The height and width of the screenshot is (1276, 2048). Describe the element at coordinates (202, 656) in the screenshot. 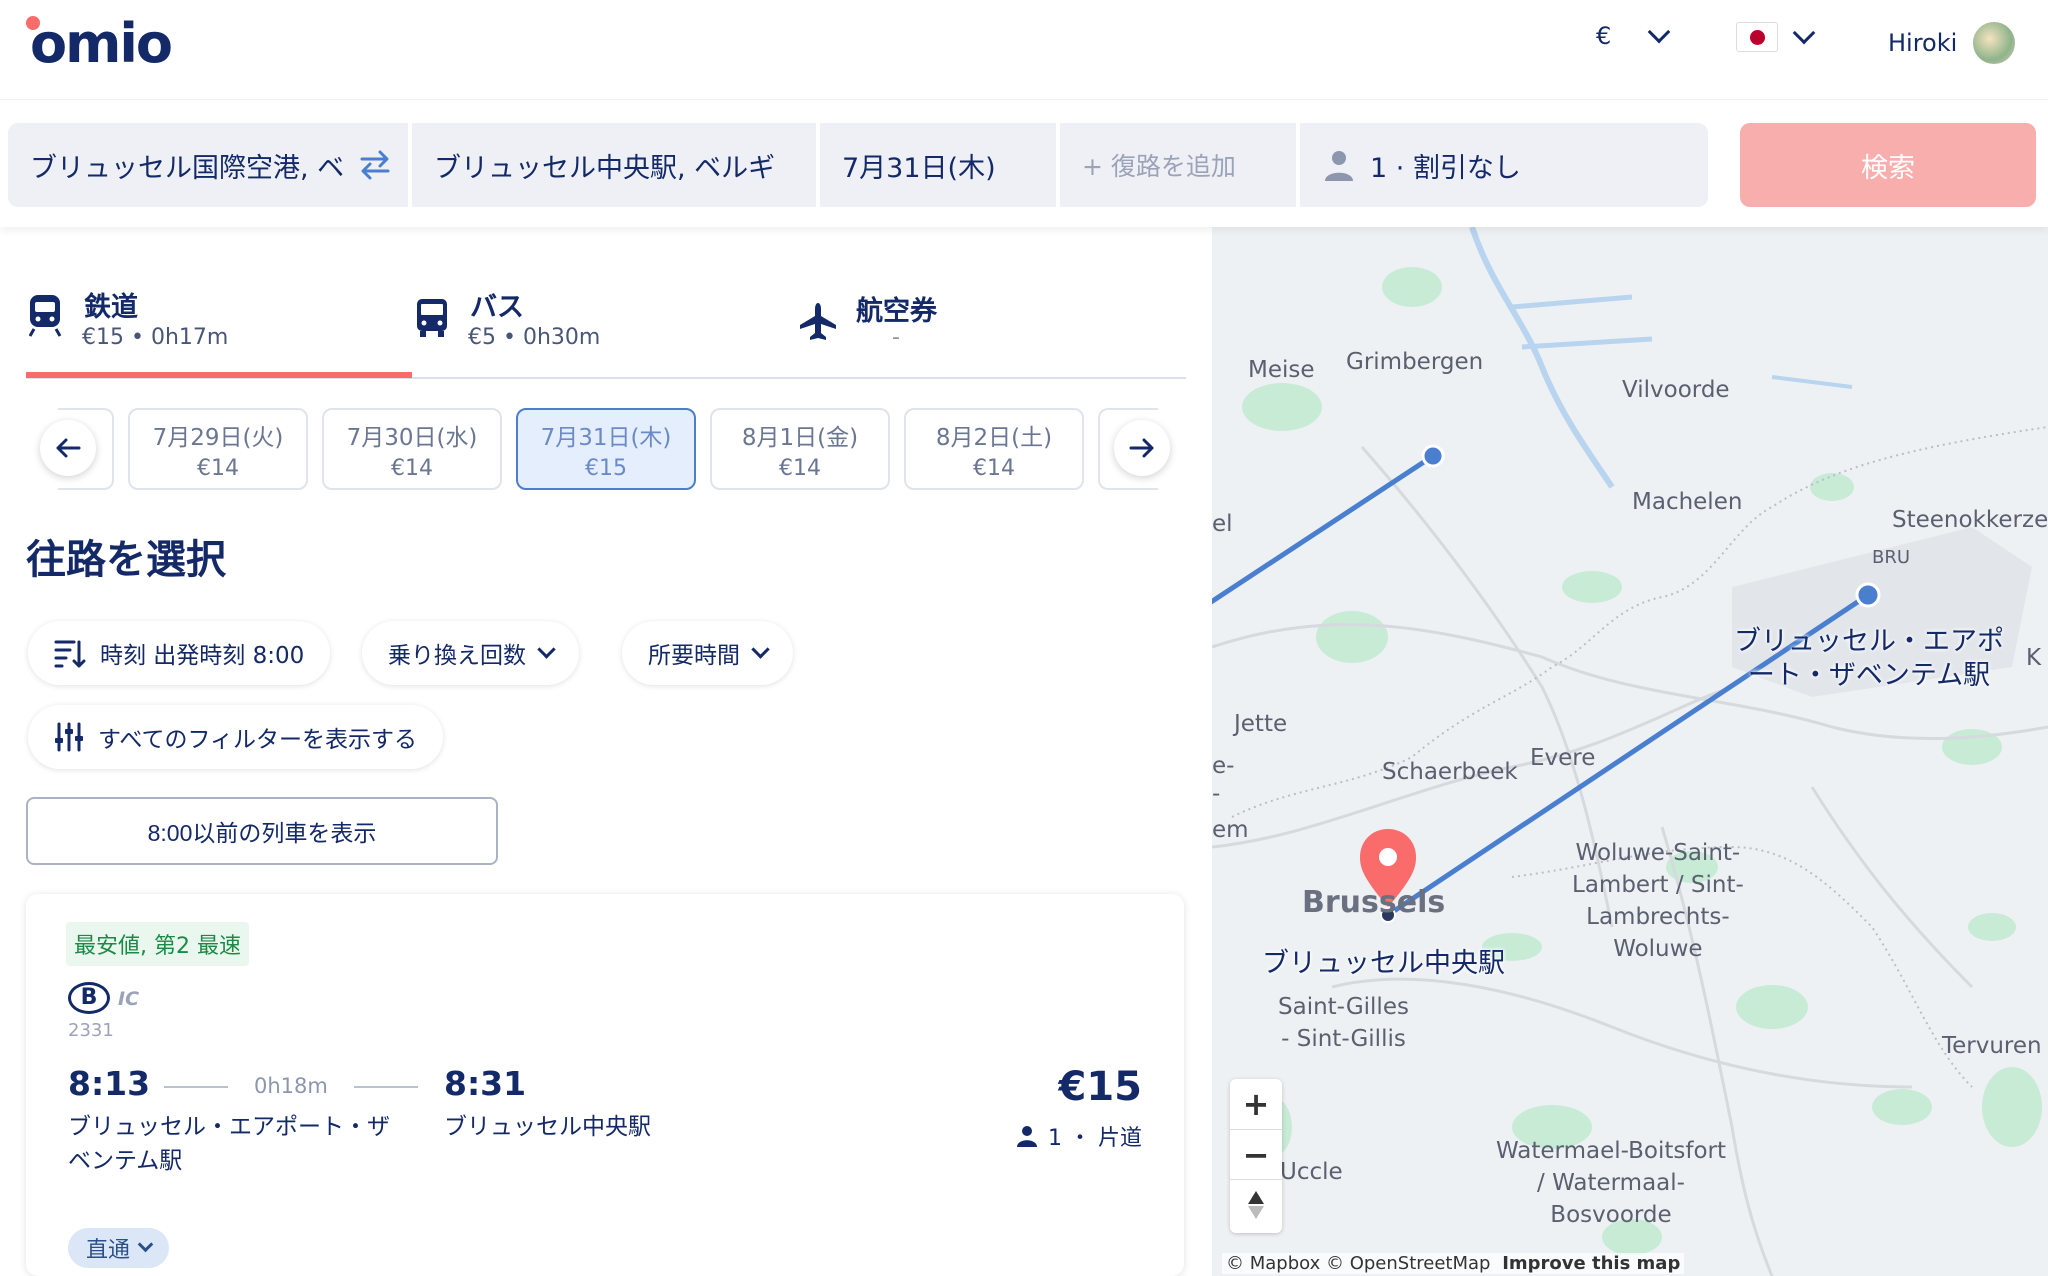

I see `sort-label: 時刻 出発時刻 8:00` at that location.